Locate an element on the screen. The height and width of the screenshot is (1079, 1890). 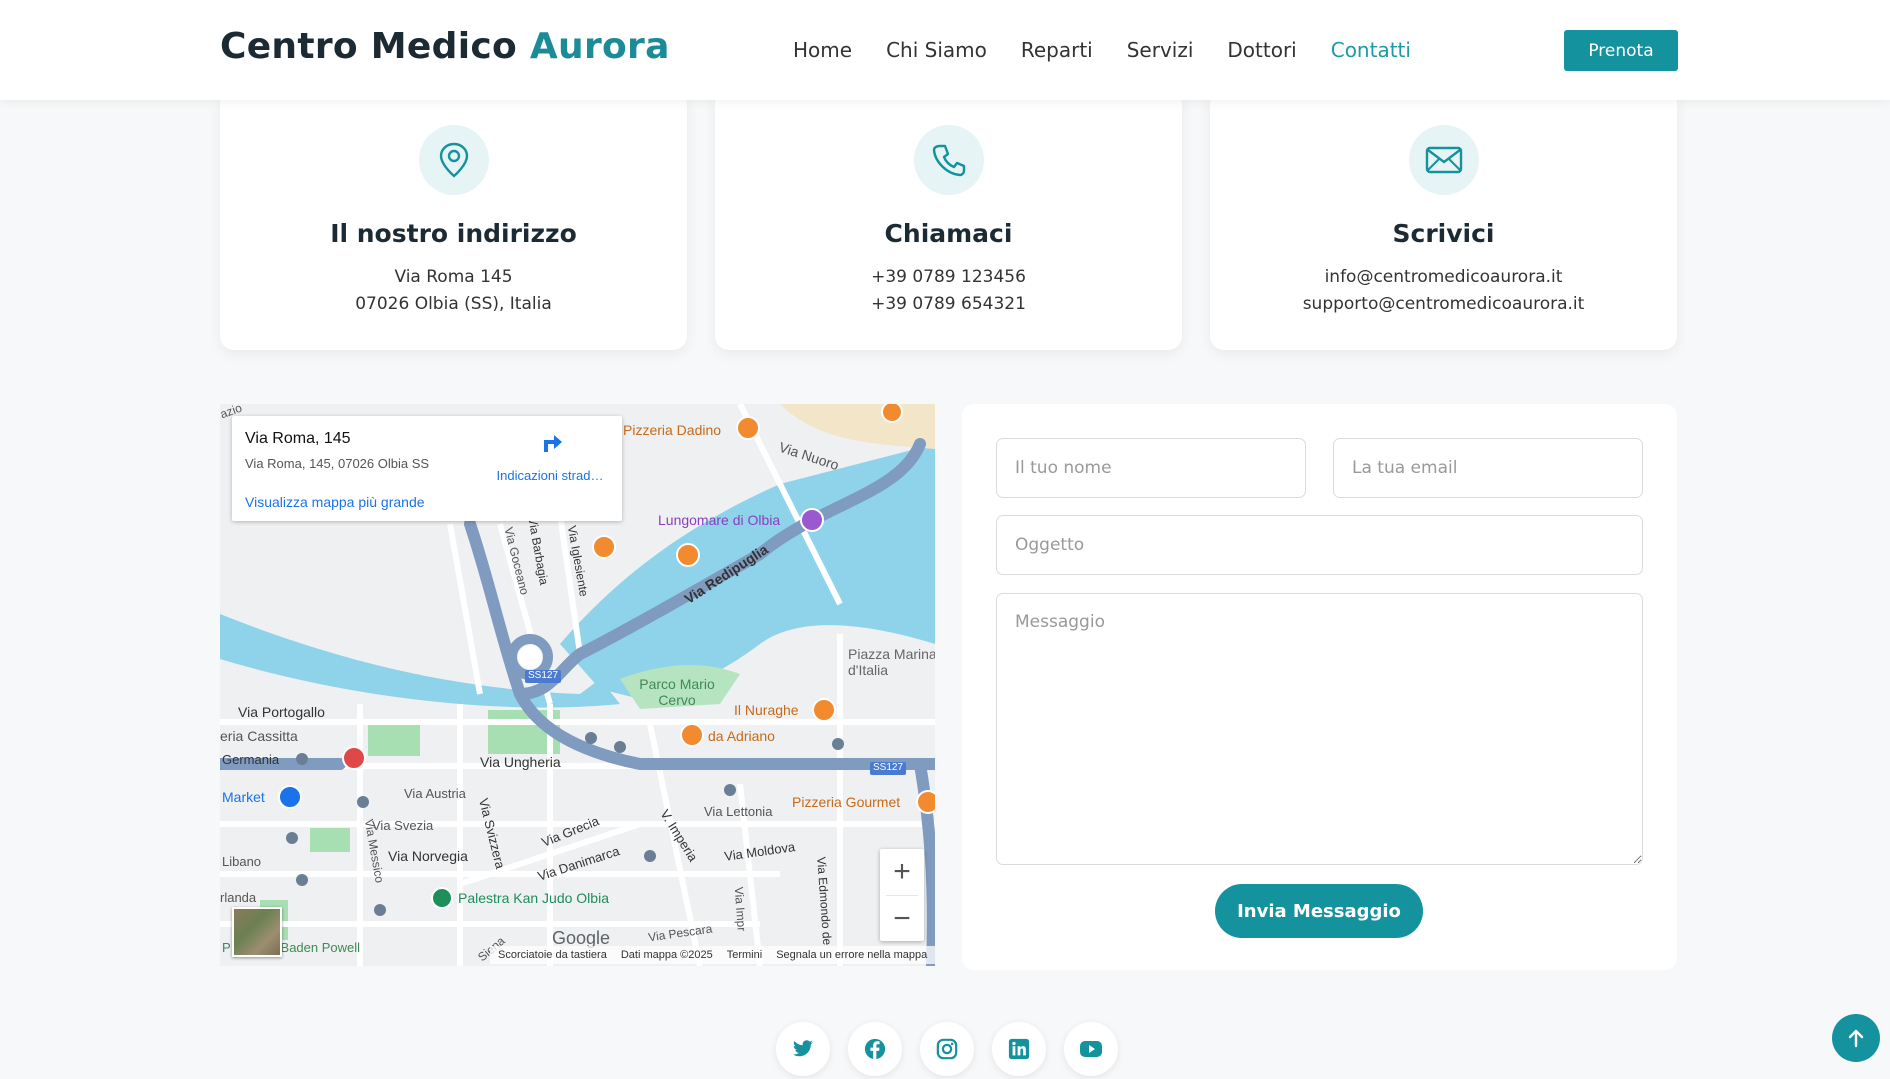
map-label: Parco Mario Cervo is located at coordinates (677, 692).